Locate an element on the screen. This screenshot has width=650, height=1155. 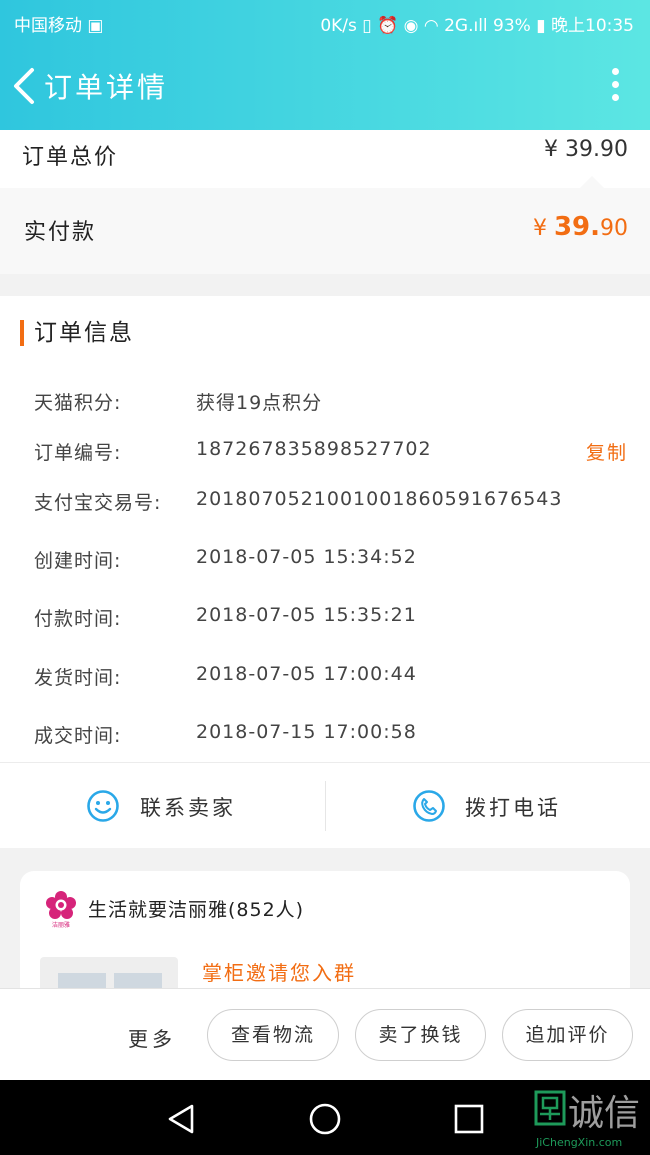
nav-recents-icon is located at coordinates (469, 1119).